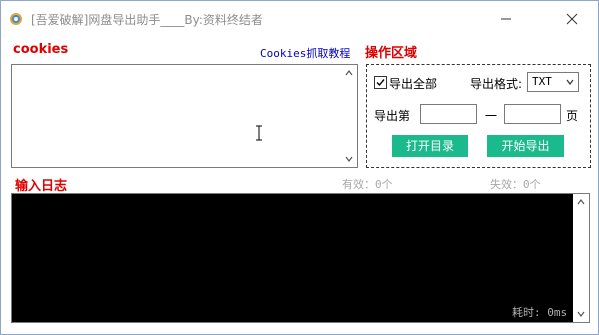 Image resolution: width=599 pixels, height=335 pixels. What do you see at coordinates (572, 116) in the screenshot?
I see `page-suffix: 页` at bounding box center [572, 116].